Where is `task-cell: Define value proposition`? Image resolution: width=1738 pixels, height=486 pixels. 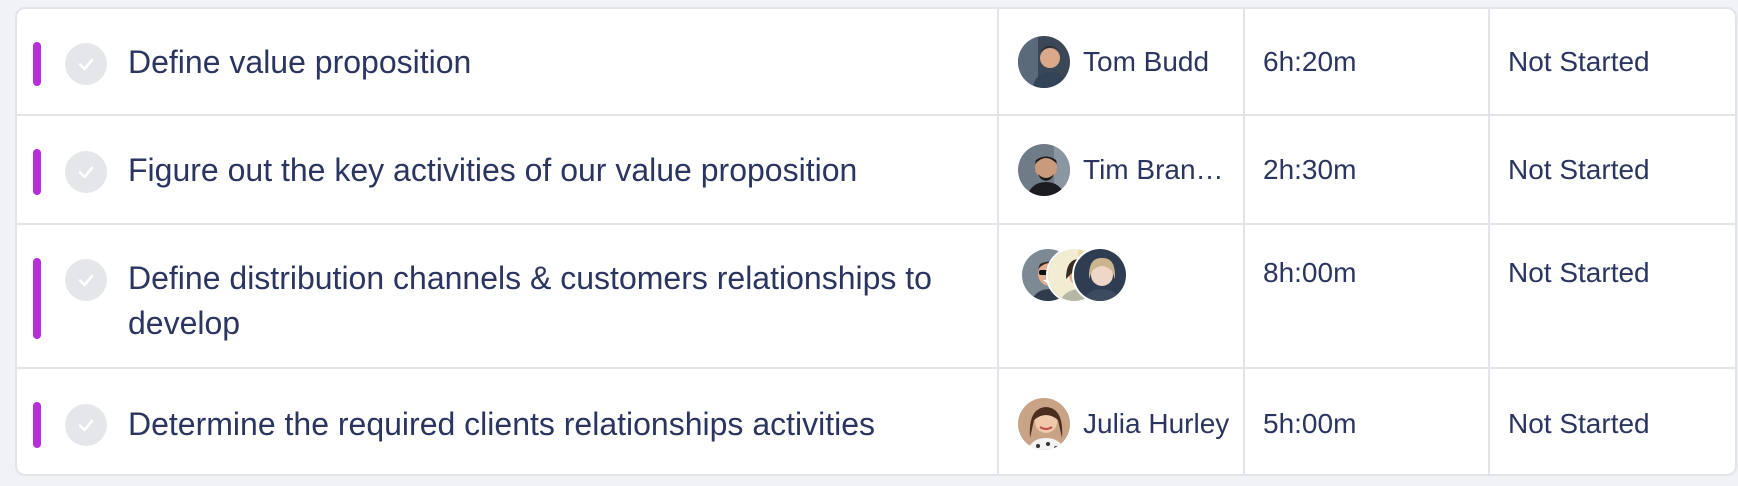
task-cell: Define value proposition is located at coordinates (508, 61).